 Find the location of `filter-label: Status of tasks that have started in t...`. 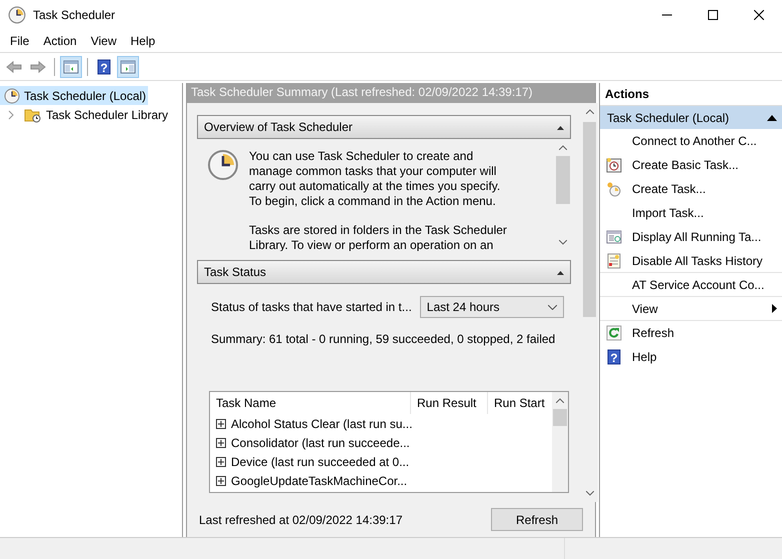

filter-label: Status of tasks that have started in t... is located at coordinates (311, 307).